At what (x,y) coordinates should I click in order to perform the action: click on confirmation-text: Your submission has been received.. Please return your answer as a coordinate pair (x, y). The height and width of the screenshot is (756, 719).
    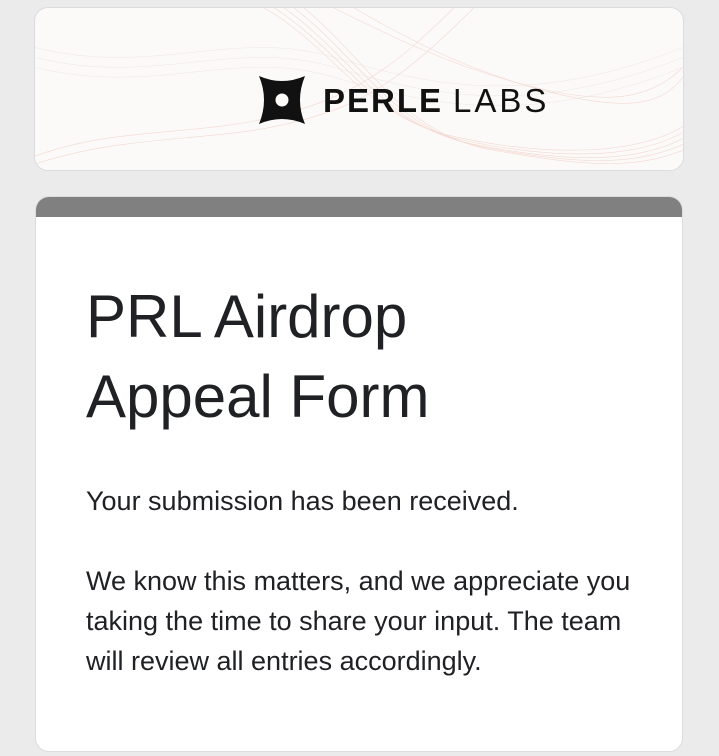
    Looking at the image, I should click on (302, 501).